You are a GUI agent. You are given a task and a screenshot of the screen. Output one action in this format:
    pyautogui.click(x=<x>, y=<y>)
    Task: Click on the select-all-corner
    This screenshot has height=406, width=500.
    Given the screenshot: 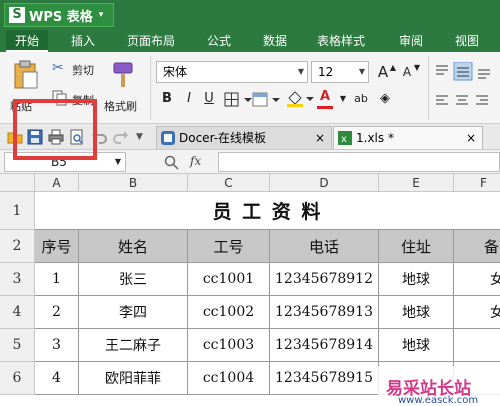 What is the action you would take?
    pyautogui.click(x=17, y=183)
    